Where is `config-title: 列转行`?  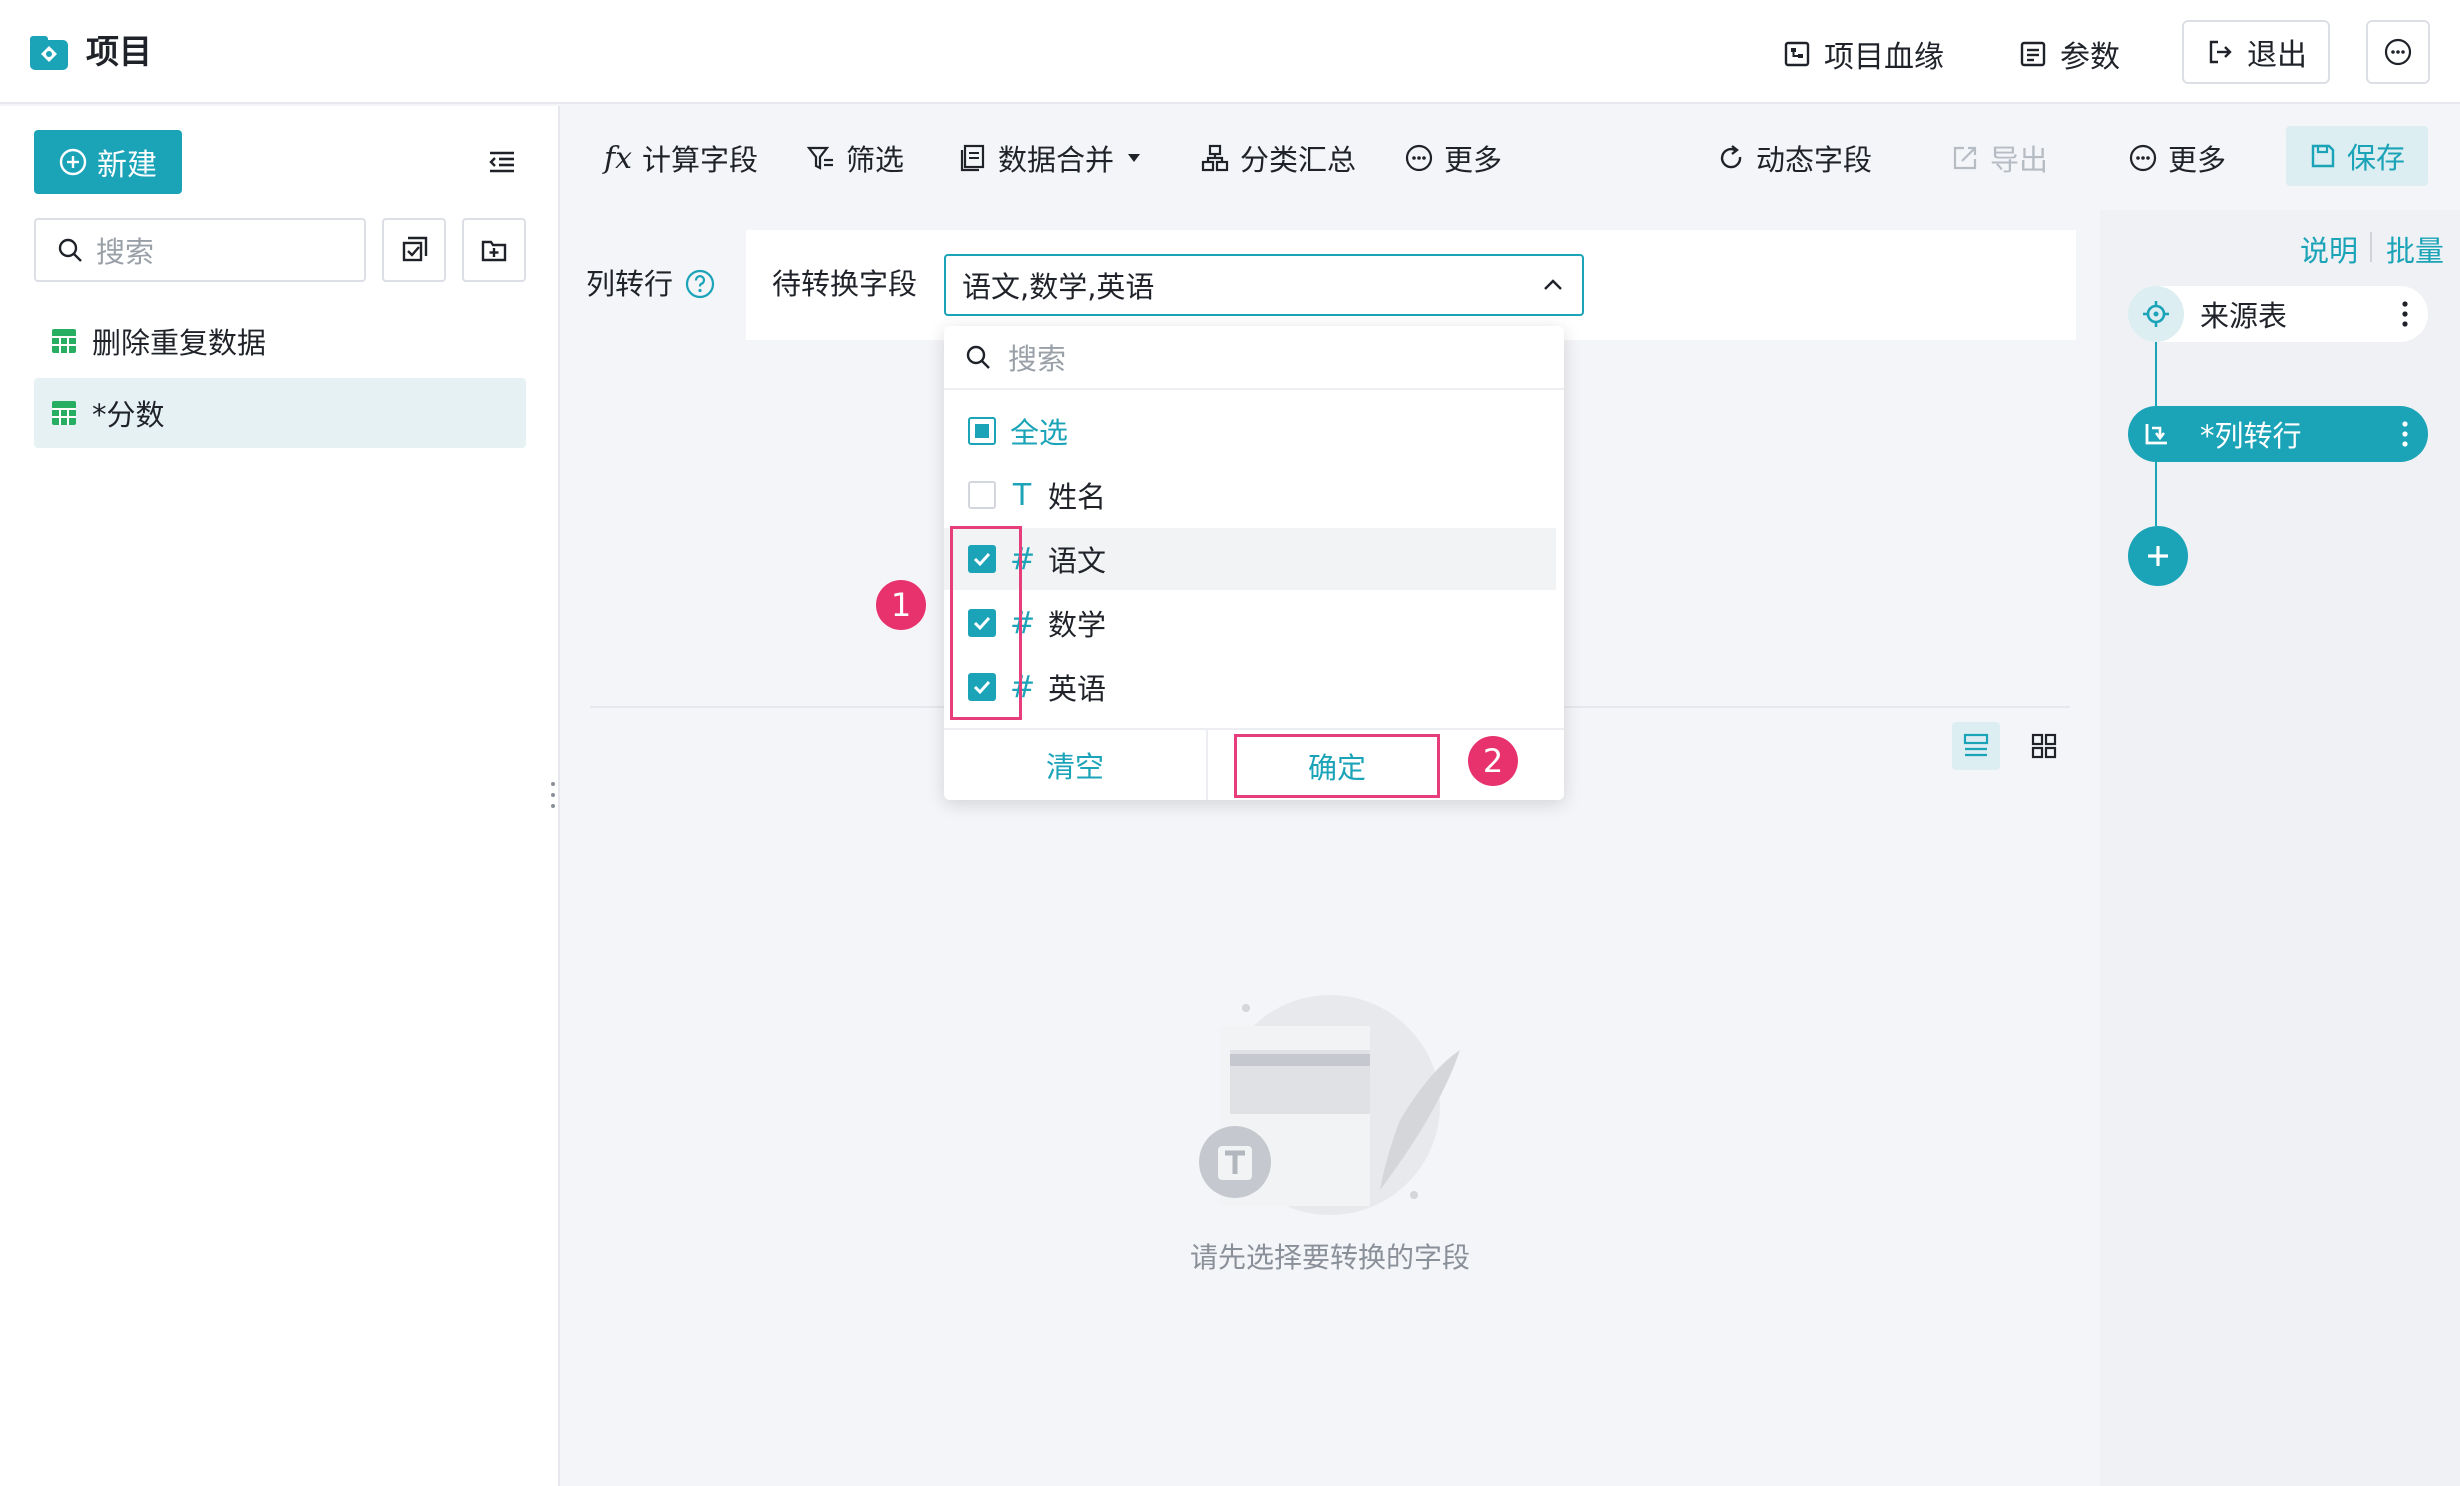 config-title: 列转行 is located at coordinates (630, 284).